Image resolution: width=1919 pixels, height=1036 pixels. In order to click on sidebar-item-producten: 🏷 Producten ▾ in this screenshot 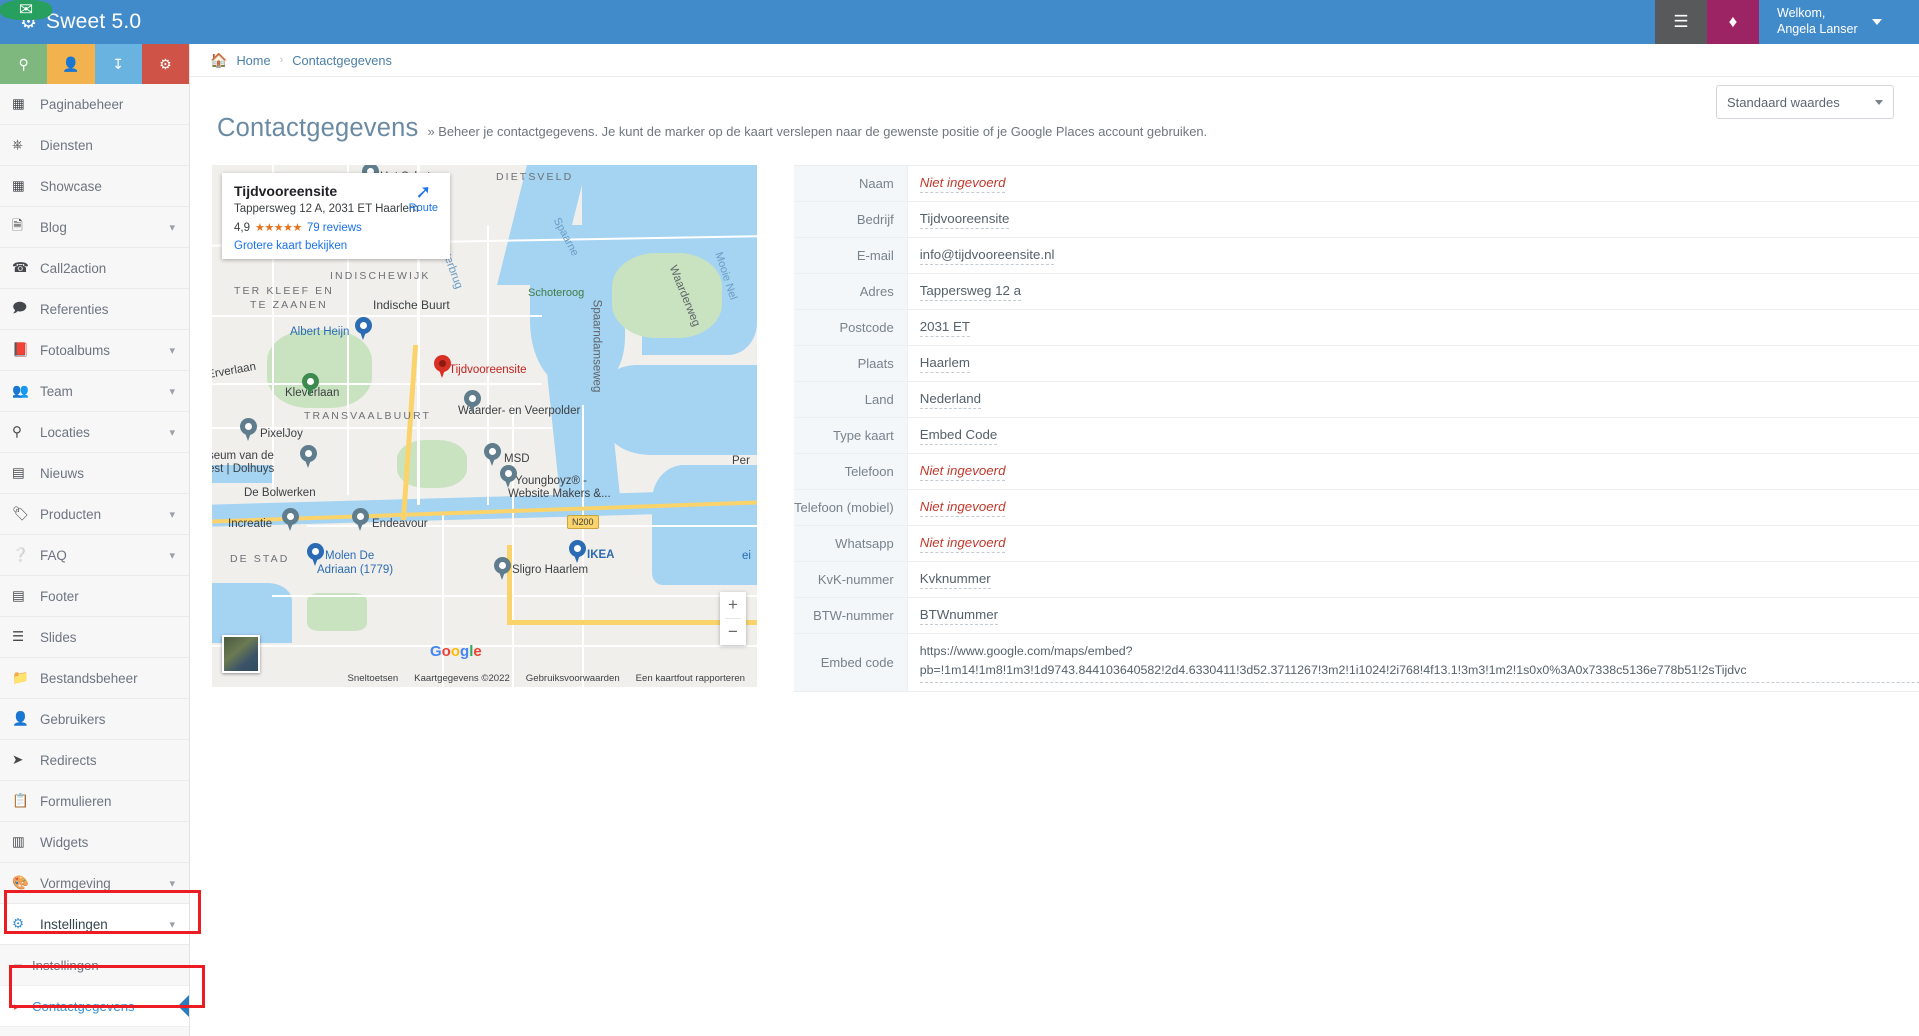, I will do `click(94, 514)`.